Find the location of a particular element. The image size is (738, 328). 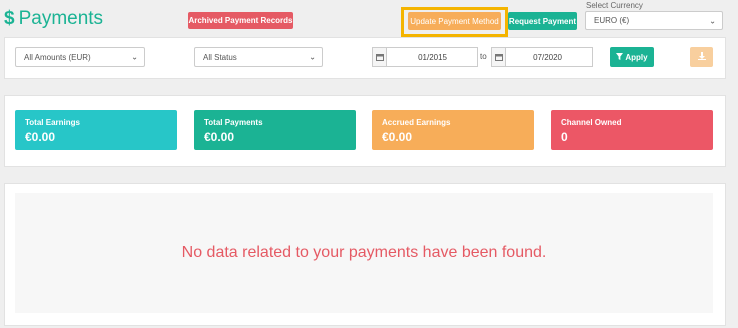

archived-payment-records-button: Archived Payment Records is located at coordinates (240, 20).